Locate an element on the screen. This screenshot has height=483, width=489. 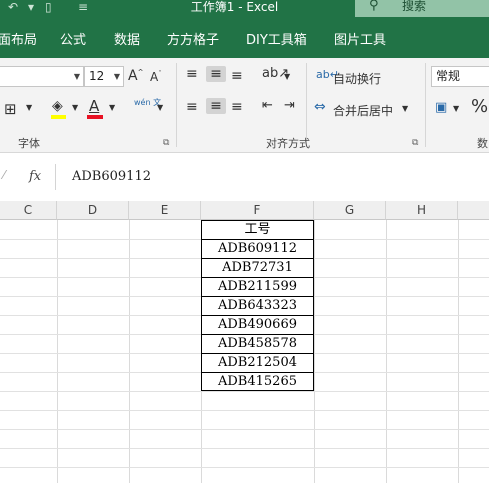
insert-function-icon: fx is located at coordinates (35, 176).